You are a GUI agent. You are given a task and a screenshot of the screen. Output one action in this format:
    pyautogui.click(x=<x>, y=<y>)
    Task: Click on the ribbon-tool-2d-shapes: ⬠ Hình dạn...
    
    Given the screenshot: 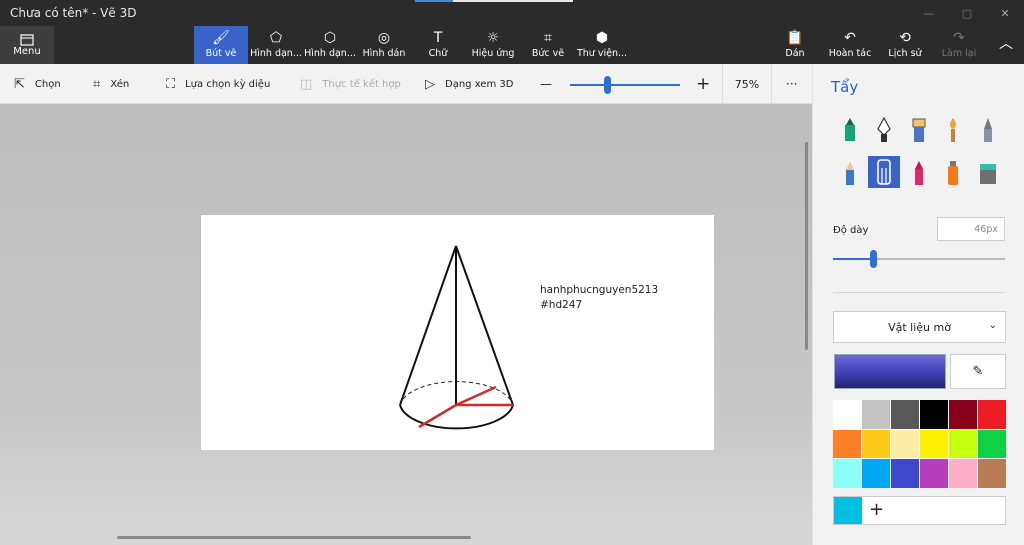 What is the action you would take?
    pyautogui.click(x=276, y=45)
    